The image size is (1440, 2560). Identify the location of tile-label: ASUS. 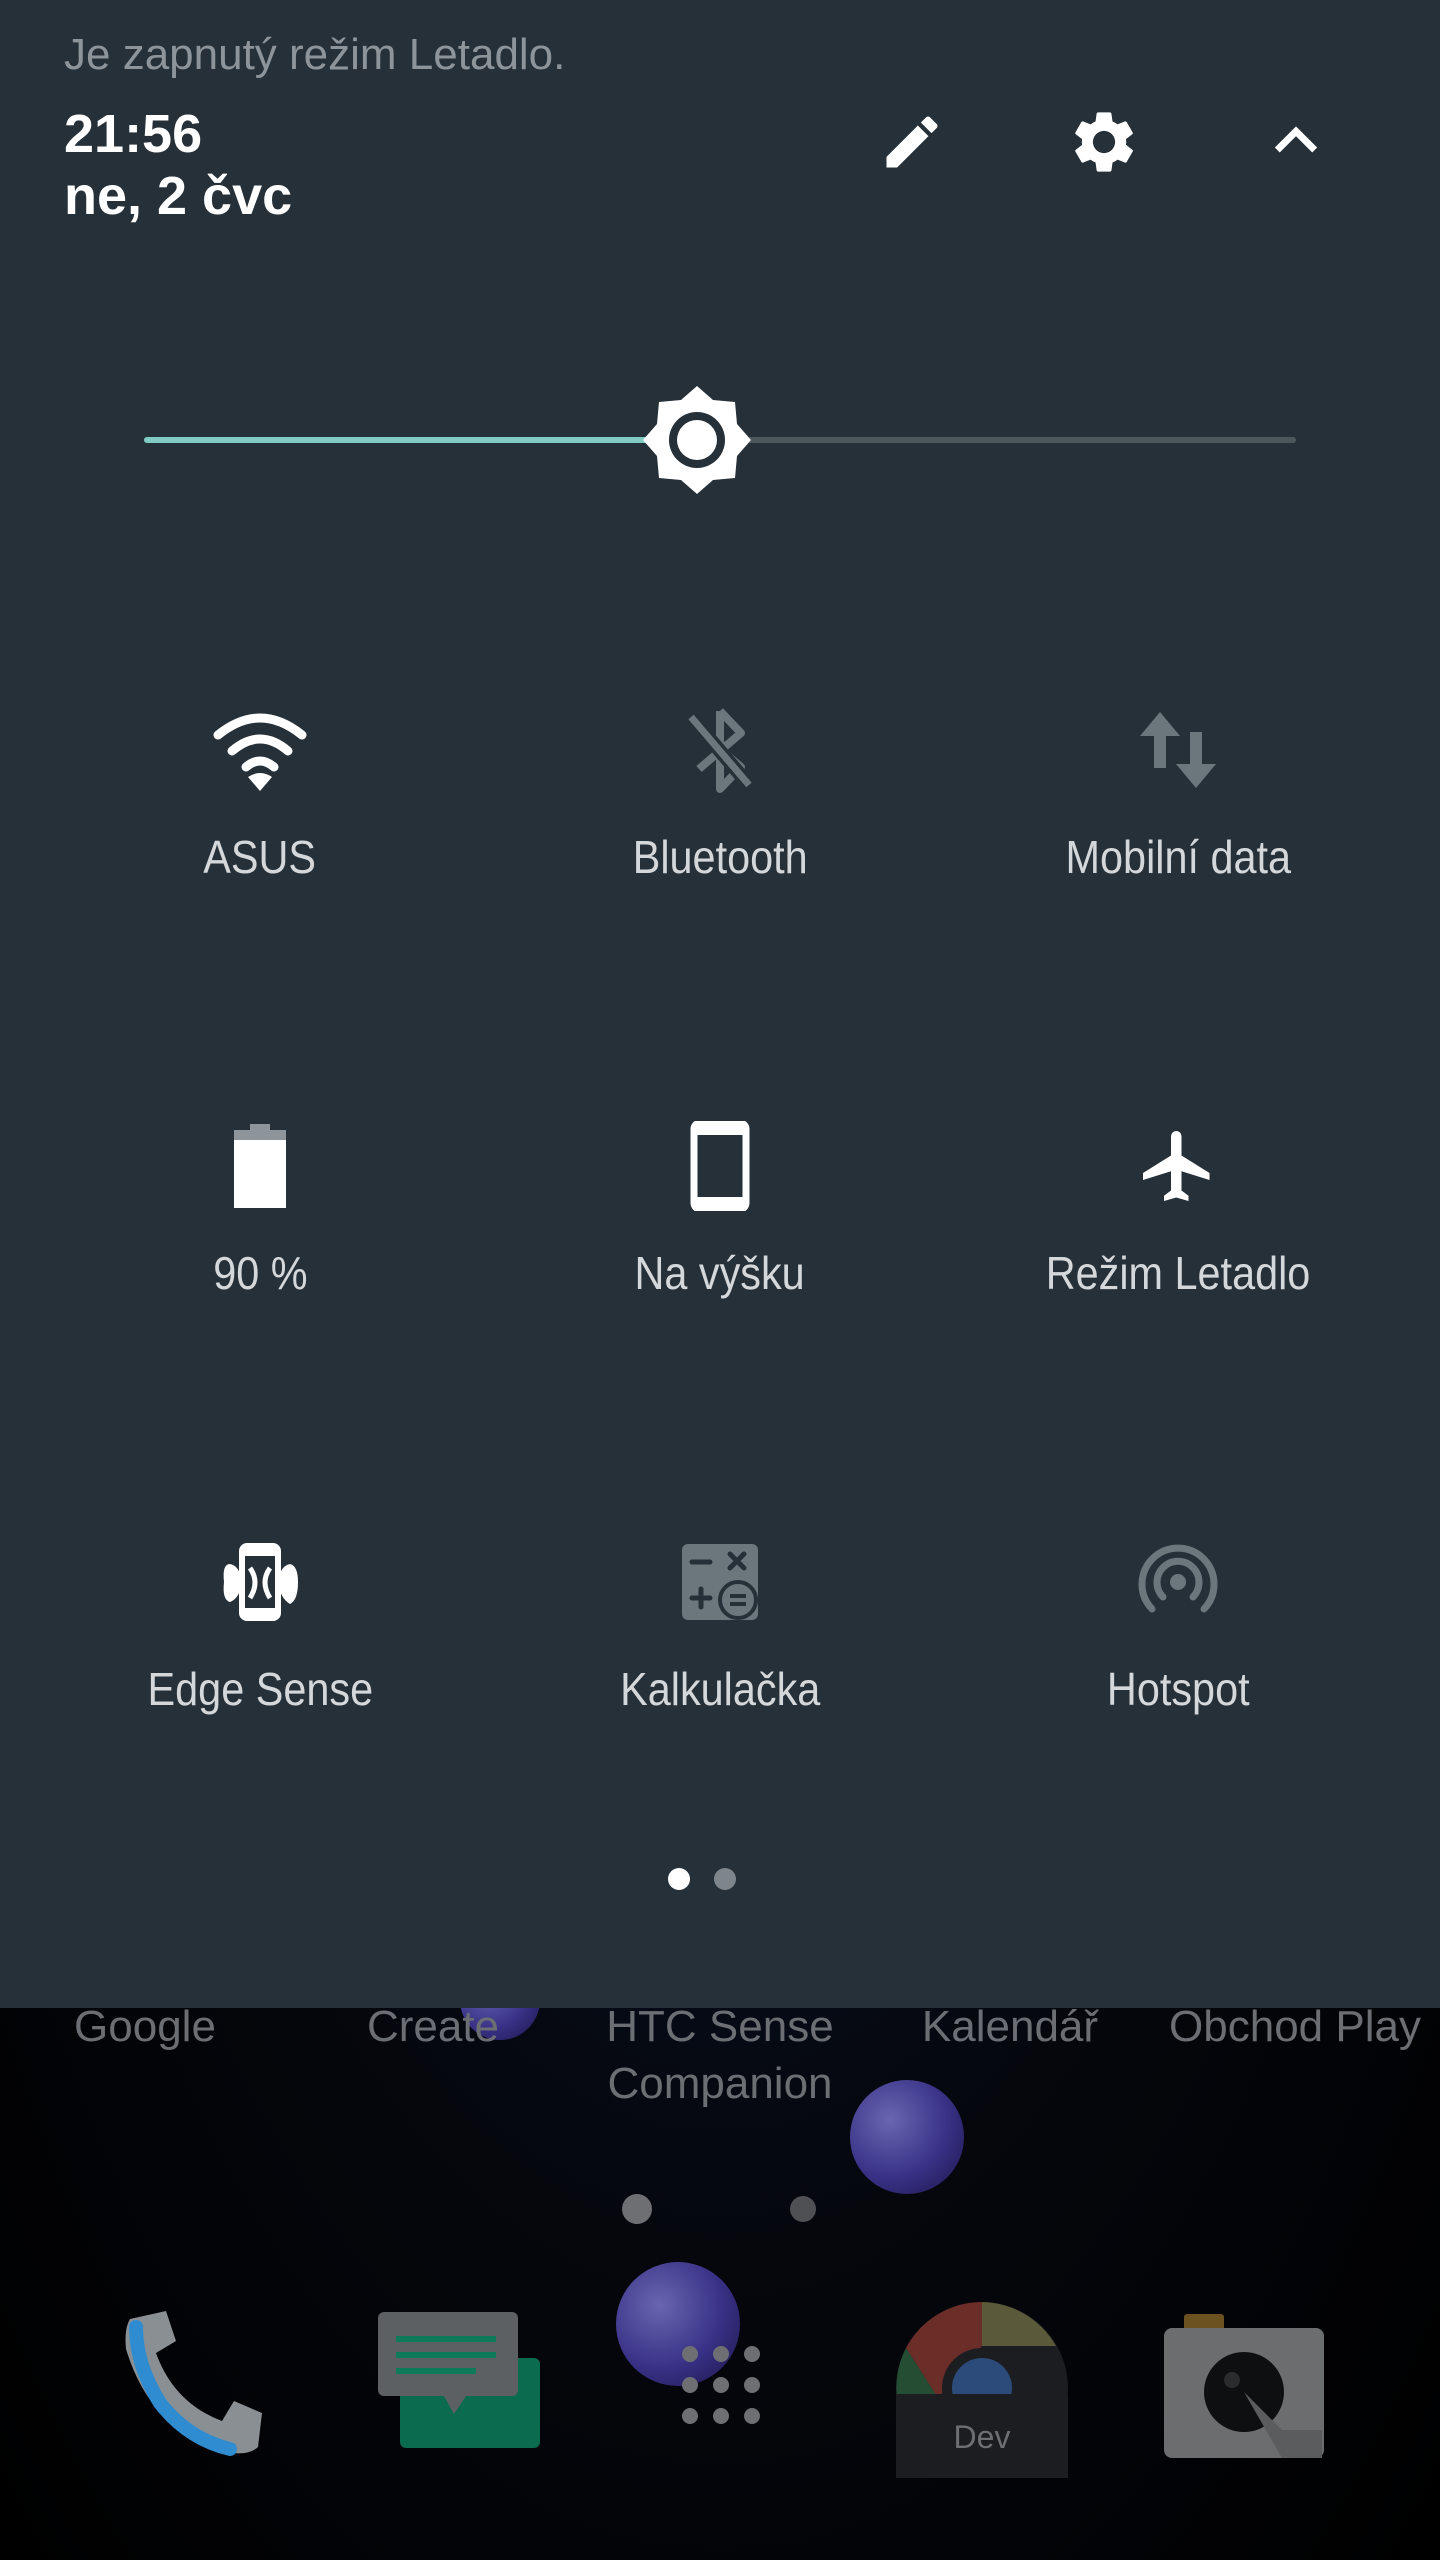
(260, 857).